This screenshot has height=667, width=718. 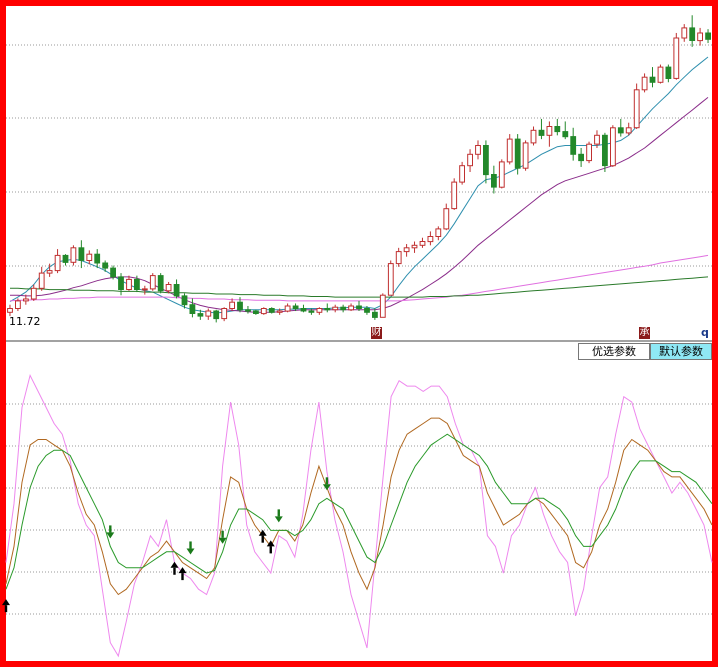 I want to click on ma-line, so click(x=359, y=287).